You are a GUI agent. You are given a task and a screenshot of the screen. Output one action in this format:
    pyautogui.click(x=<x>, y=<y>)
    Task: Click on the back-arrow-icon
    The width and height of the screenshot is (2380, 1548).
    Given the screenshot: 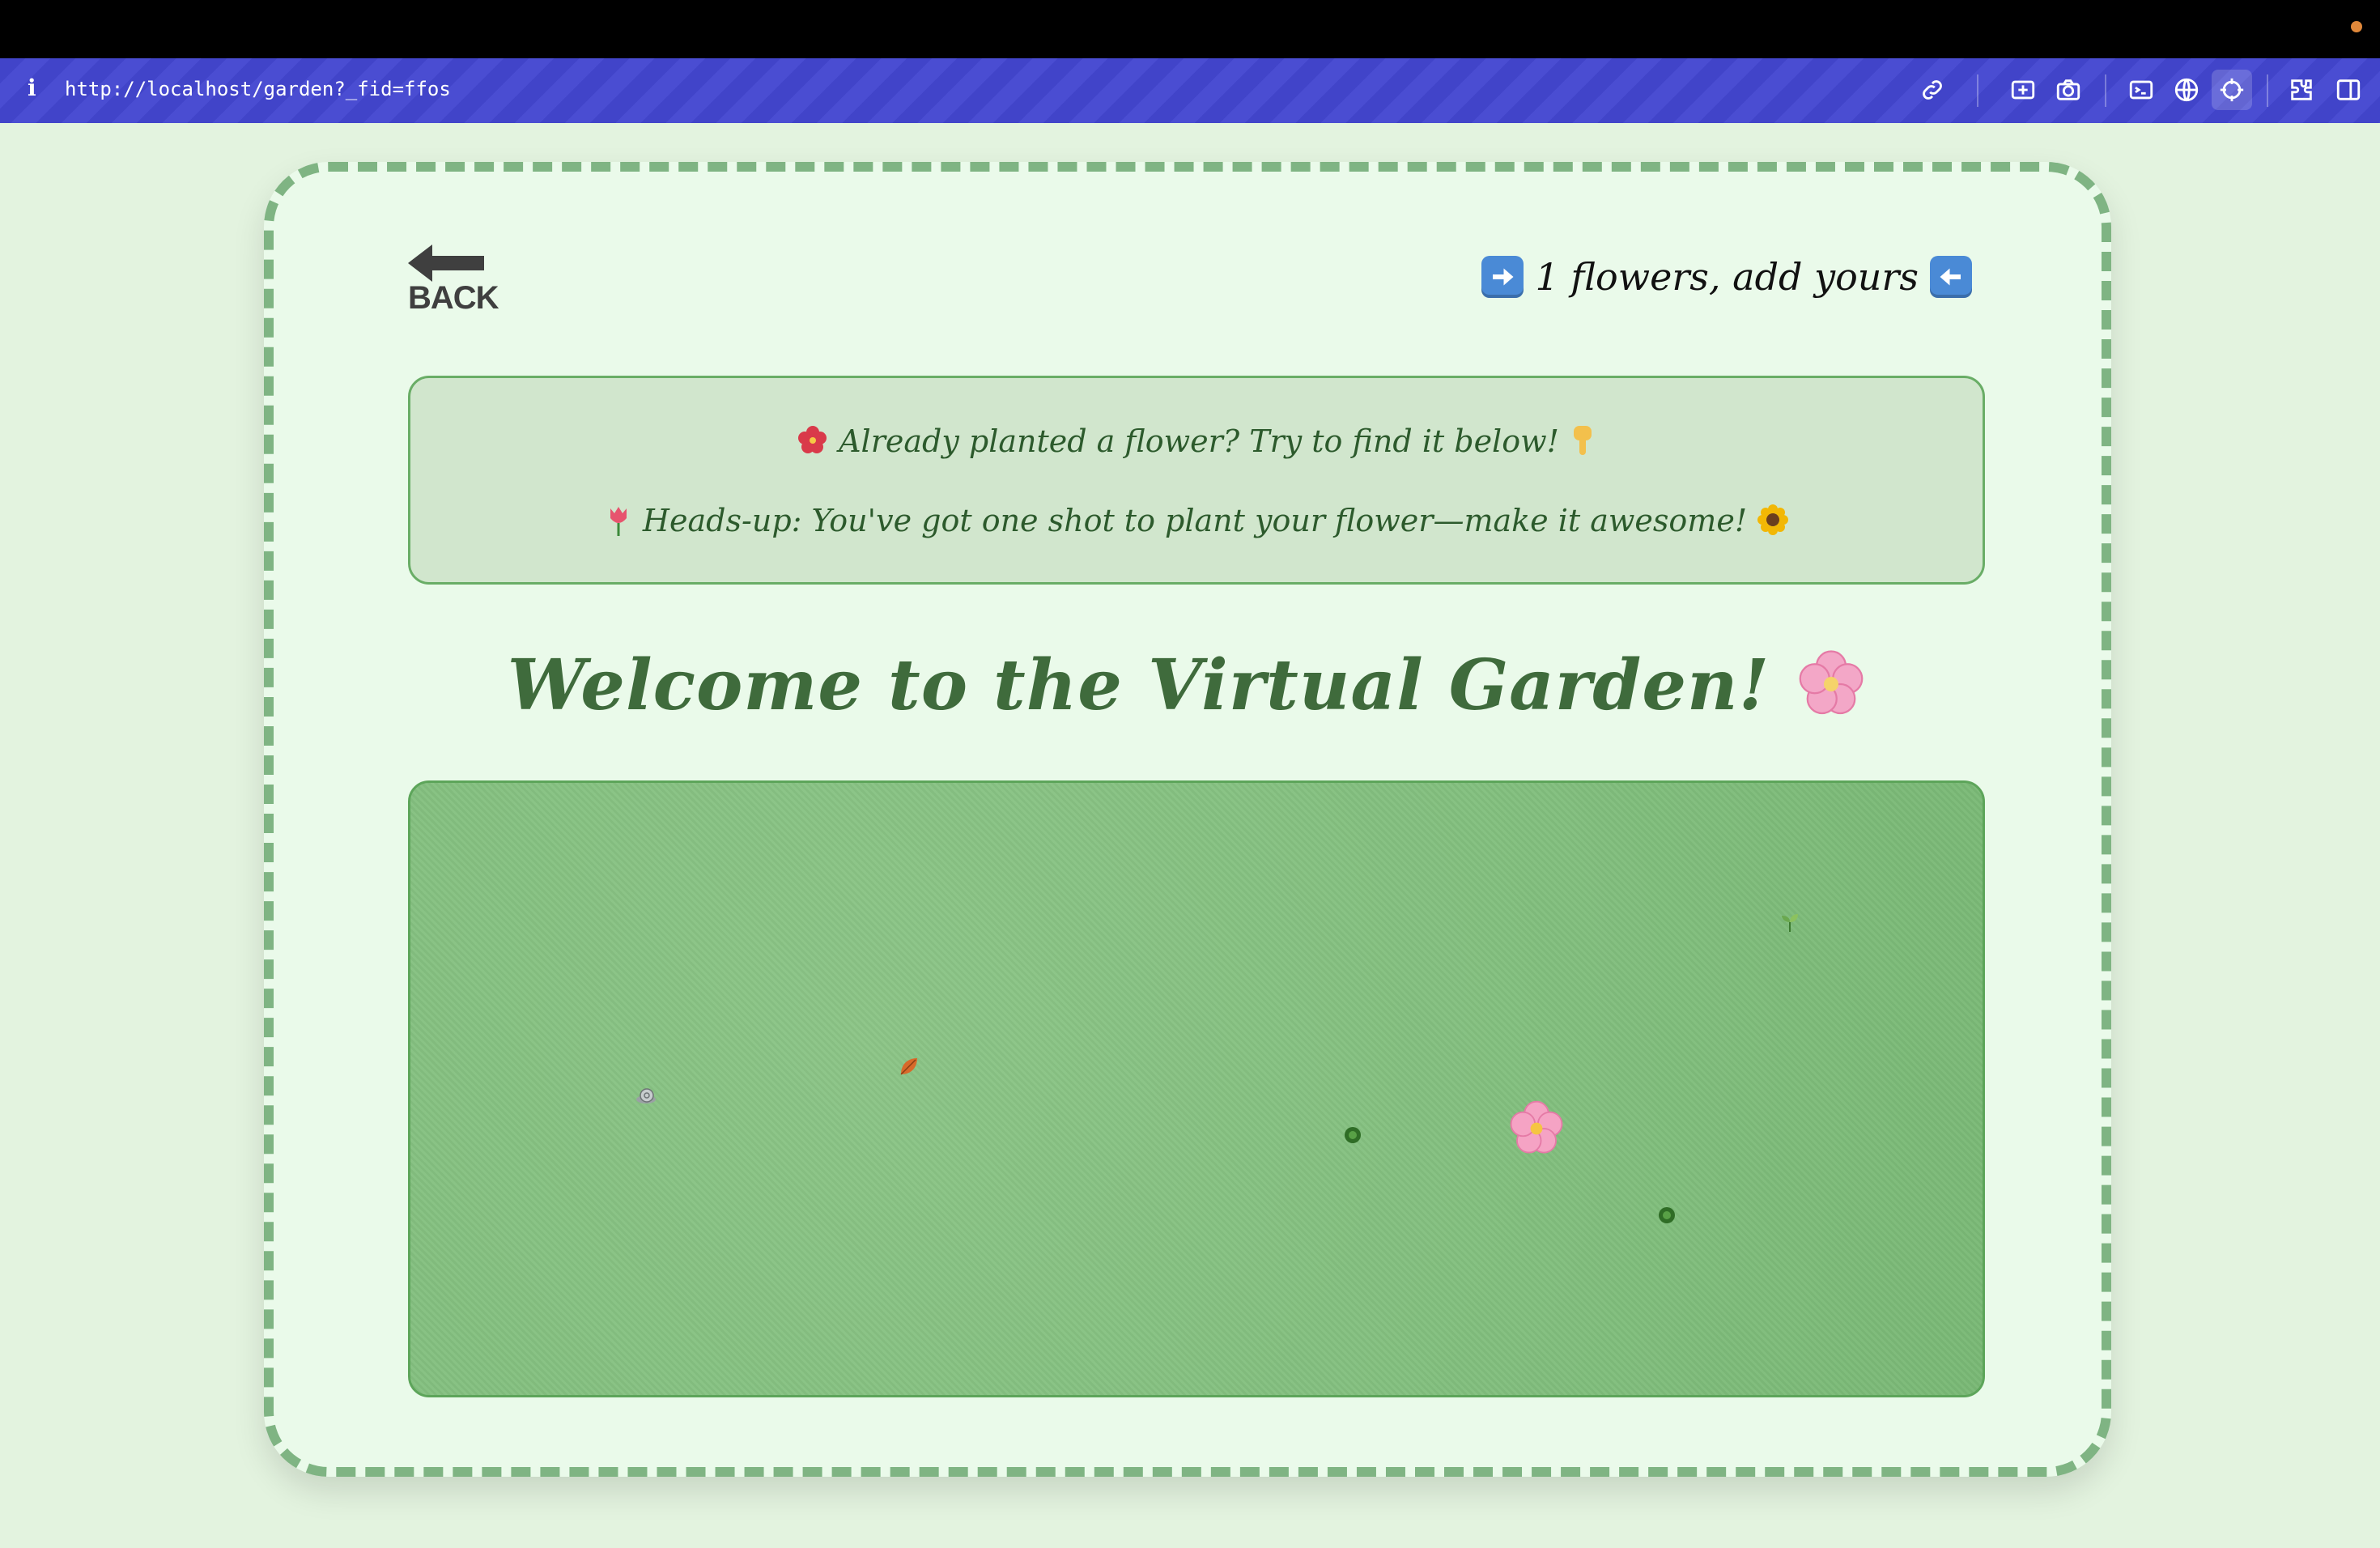 What is the action you would take?
    pyautogui.click(x=446, y=263)
    